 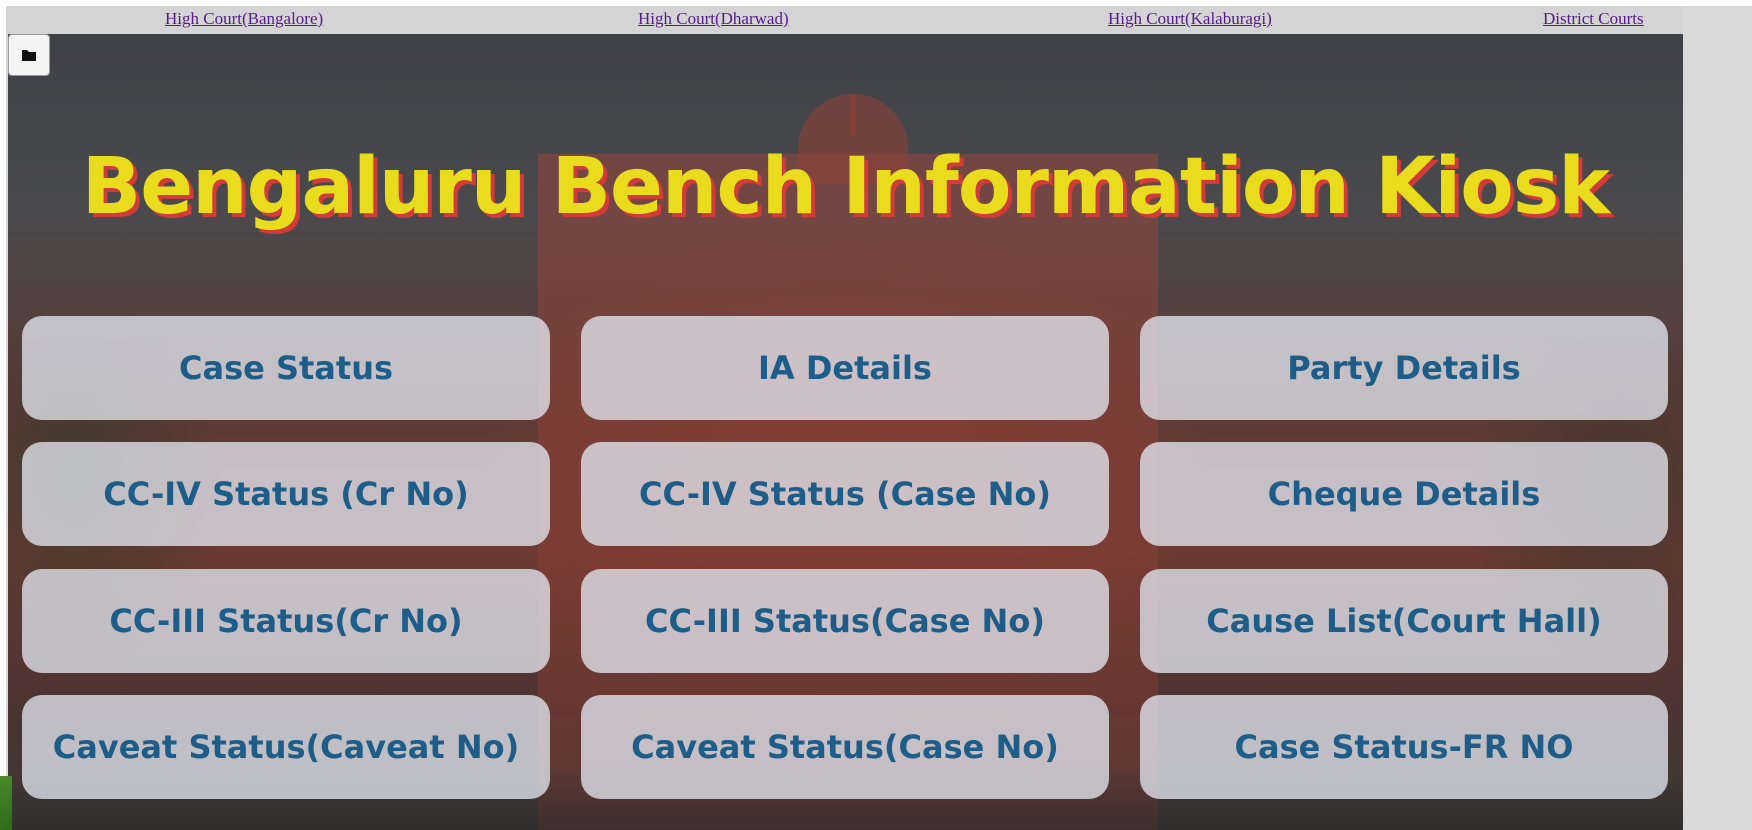 What do you see at coordinates (713, 19) in the screenshot?
I see `link-high-court-dharwad: High Court(Dharwad)` at bounding box center [713, 19].